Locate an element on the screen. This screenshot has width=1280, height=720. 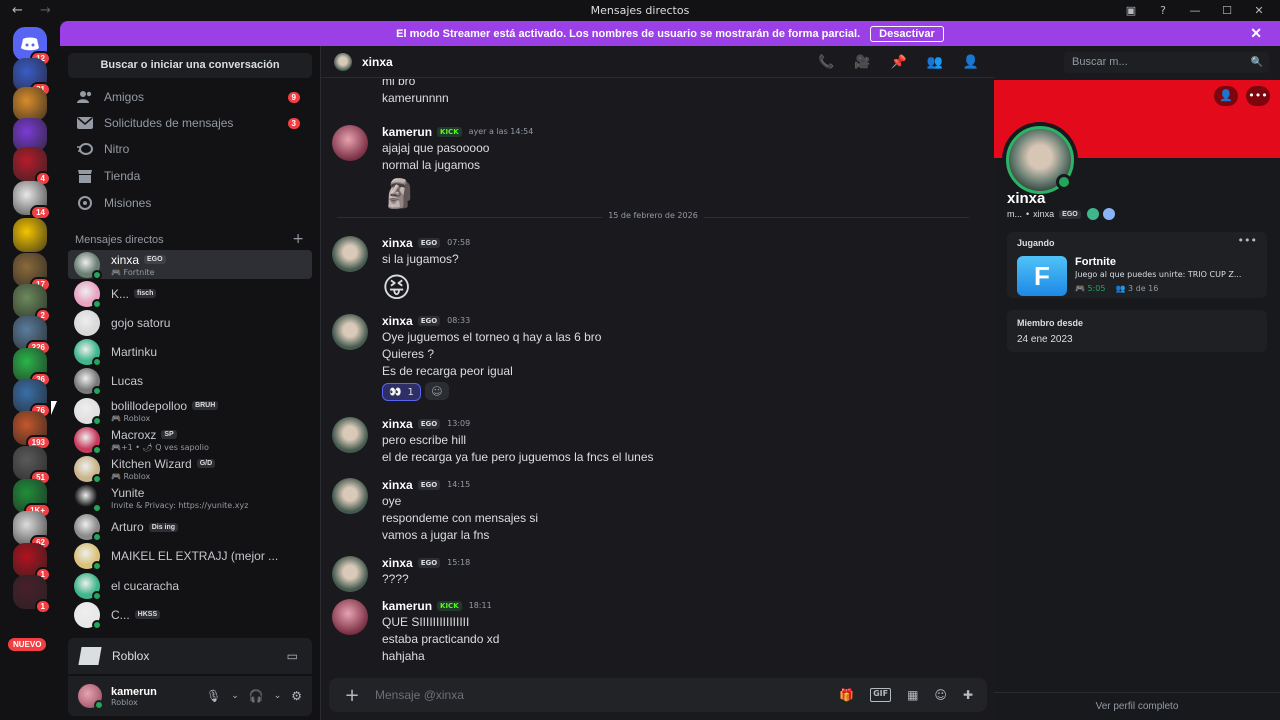
minimize-icon: — is located at coordinates (1195, 10).